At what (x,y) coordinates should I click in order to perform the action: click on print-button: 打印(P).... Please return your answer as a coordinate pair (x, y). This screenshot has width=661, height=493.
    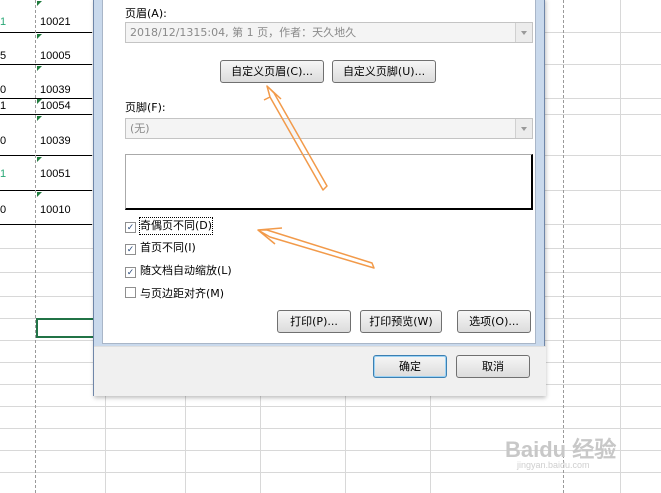
    Looking at the image, I should click on (314, 321).